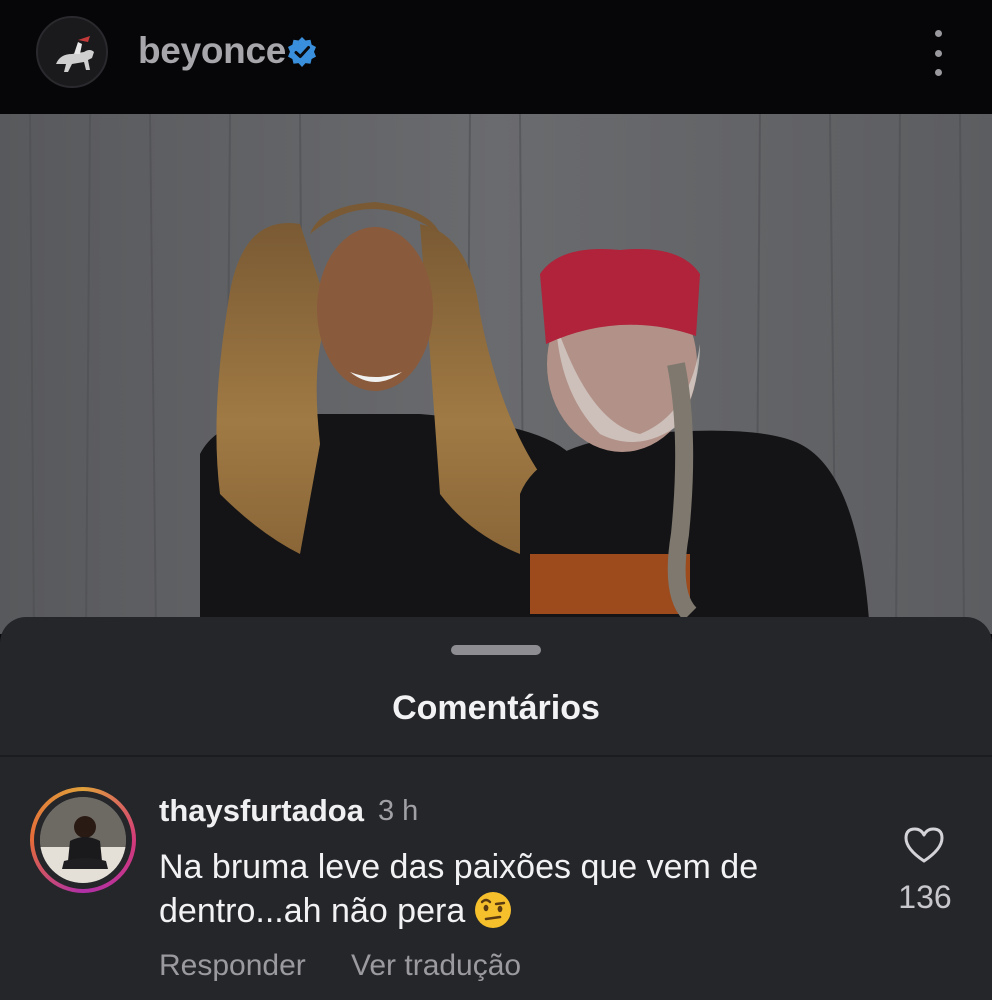 The height and width of the screenshot is (1000, 992). I want to click on raised-eyebrow-emoji-icon, so click(493, 910).